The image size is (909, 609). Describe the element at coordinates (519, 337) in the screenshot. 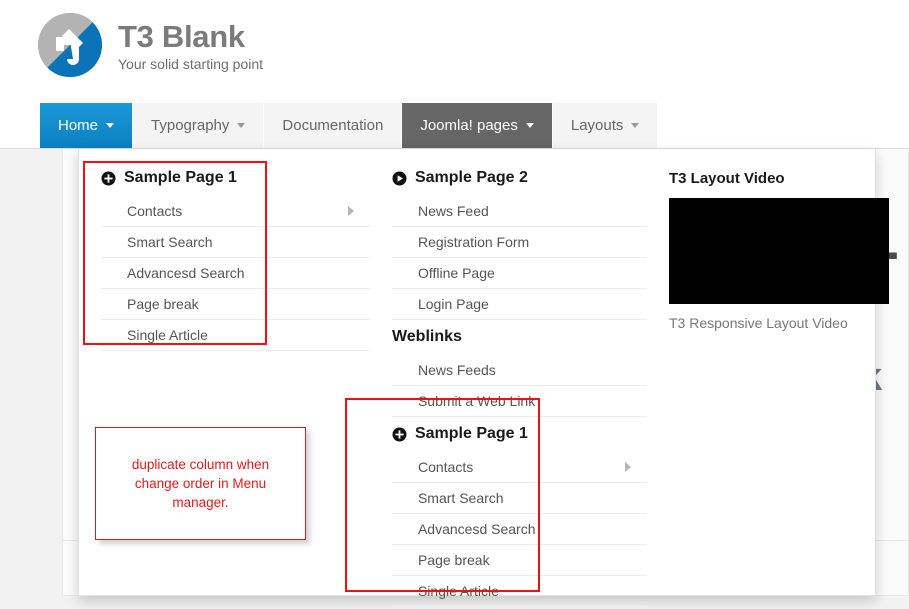

I see `megamenu-heading-weblinks: Weblinks` at that location.